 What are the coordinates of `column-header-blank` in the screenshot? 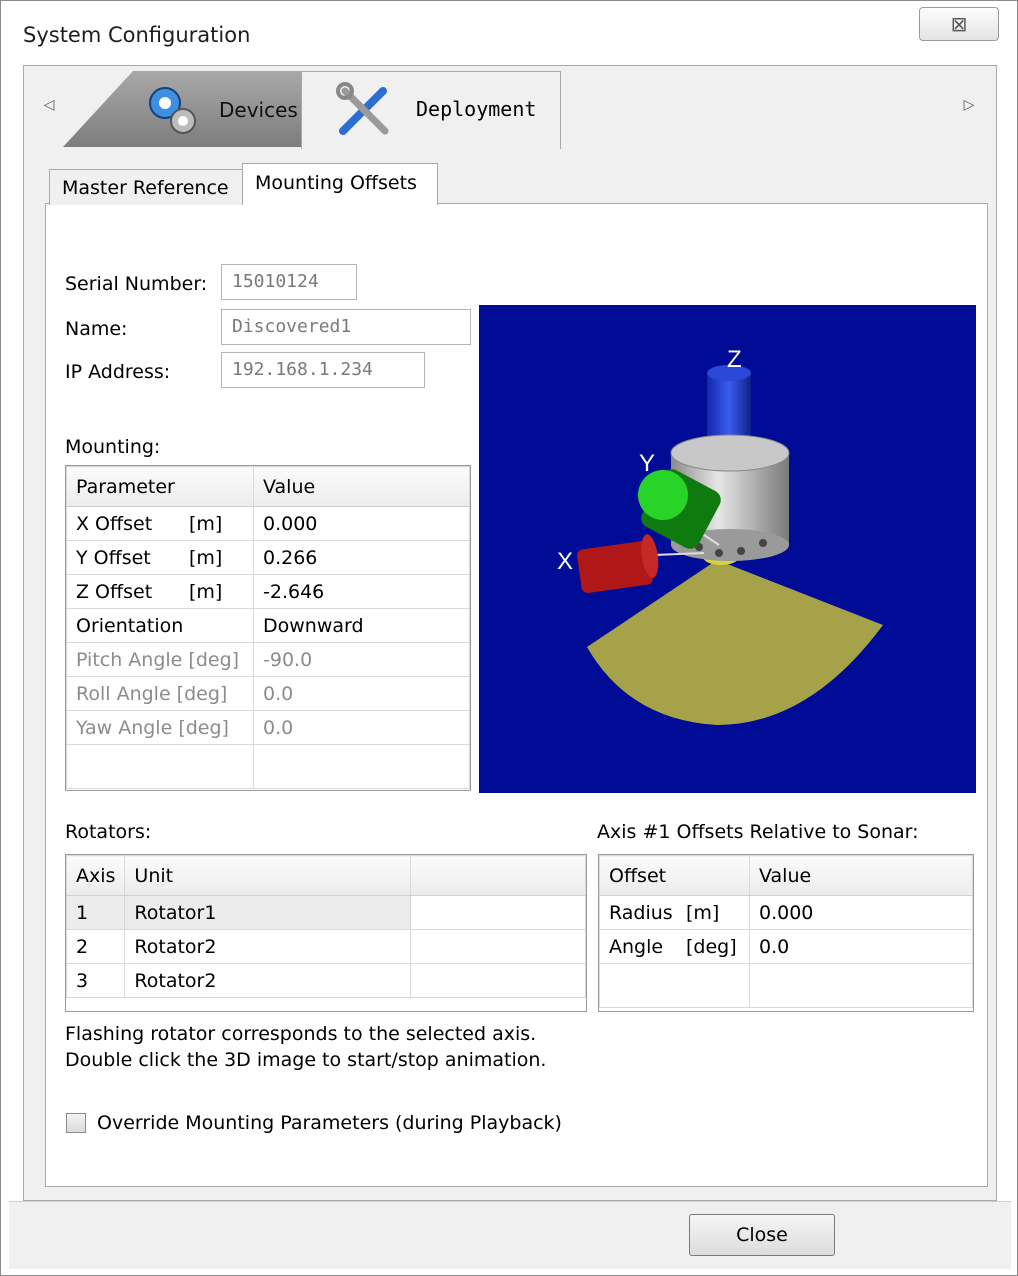 It's located at (498, 875).